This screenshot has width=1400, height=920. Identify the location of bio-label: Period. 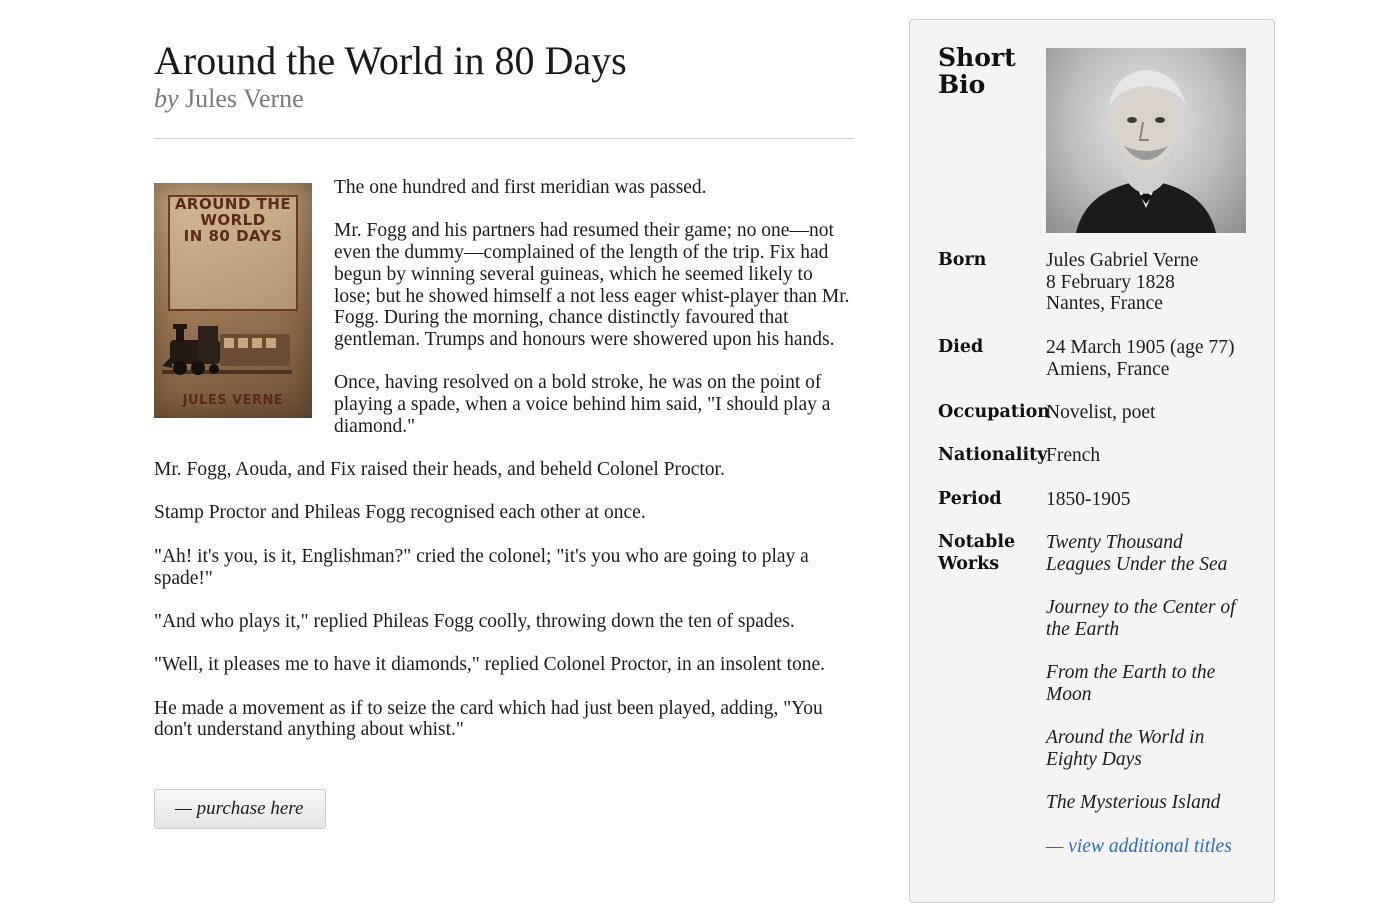
(970, 498).